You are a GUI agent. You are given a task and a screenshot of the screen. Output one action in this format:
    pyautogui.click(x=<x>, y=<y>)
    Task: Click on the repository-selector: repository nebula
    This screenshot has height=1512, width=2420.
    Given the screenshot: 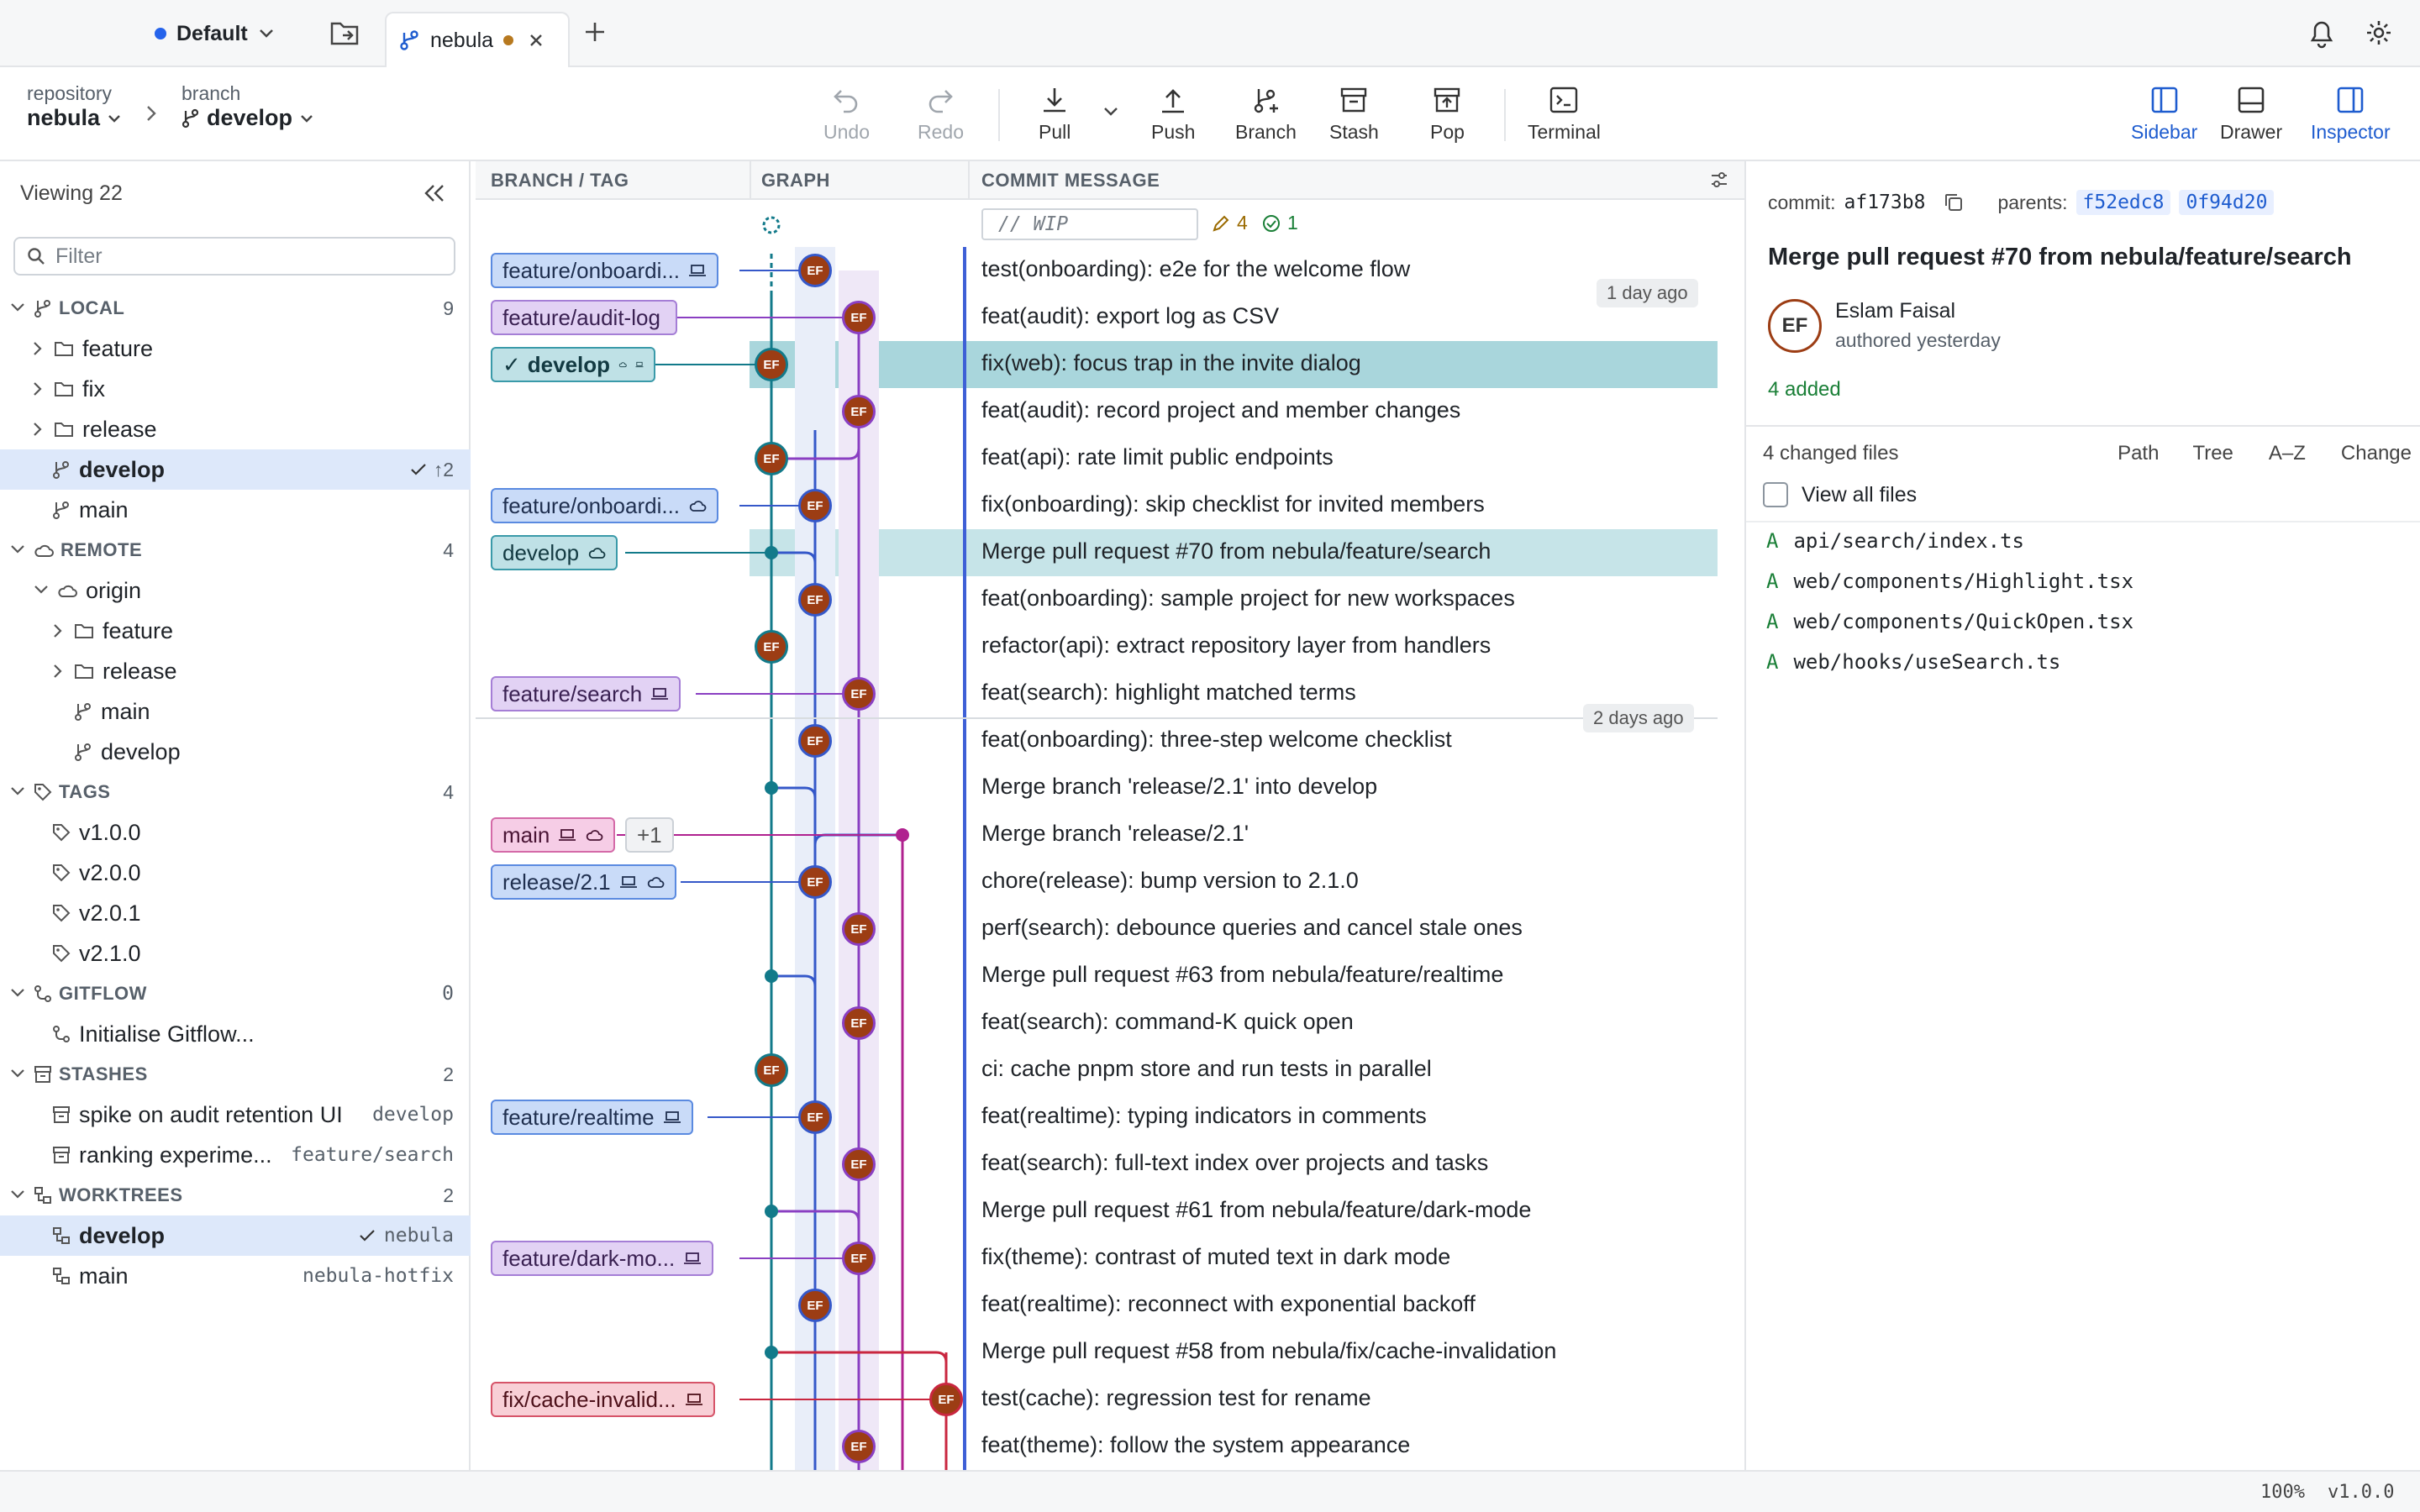 What is the action you would take?
    pyautogui.click(x=75, y=106)
    